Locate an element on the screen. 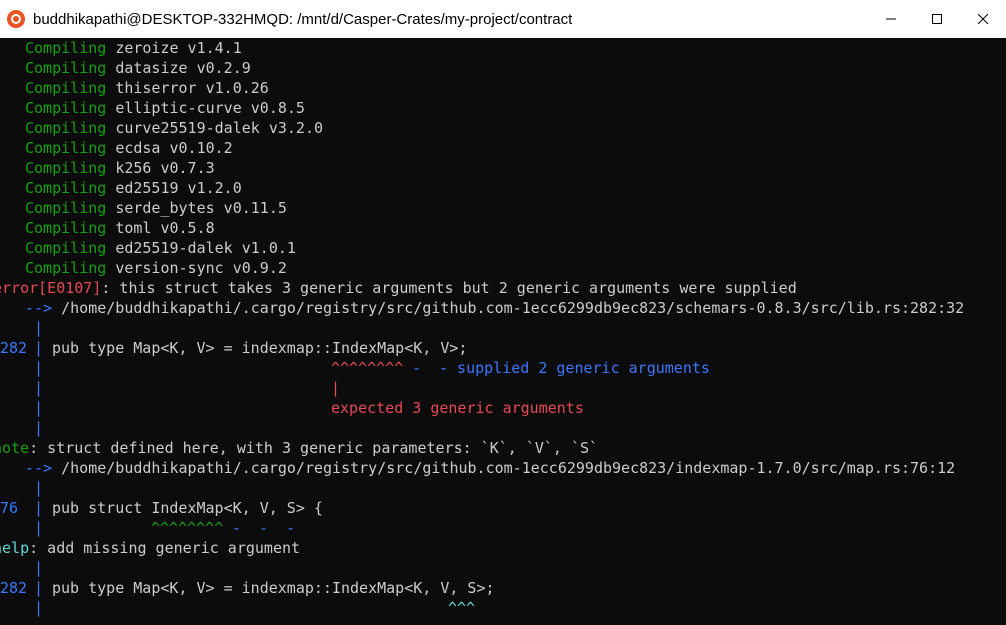 This screenshot has width=1006, height=625. error-pointer-bar: | is located at coordinates (336, 388).